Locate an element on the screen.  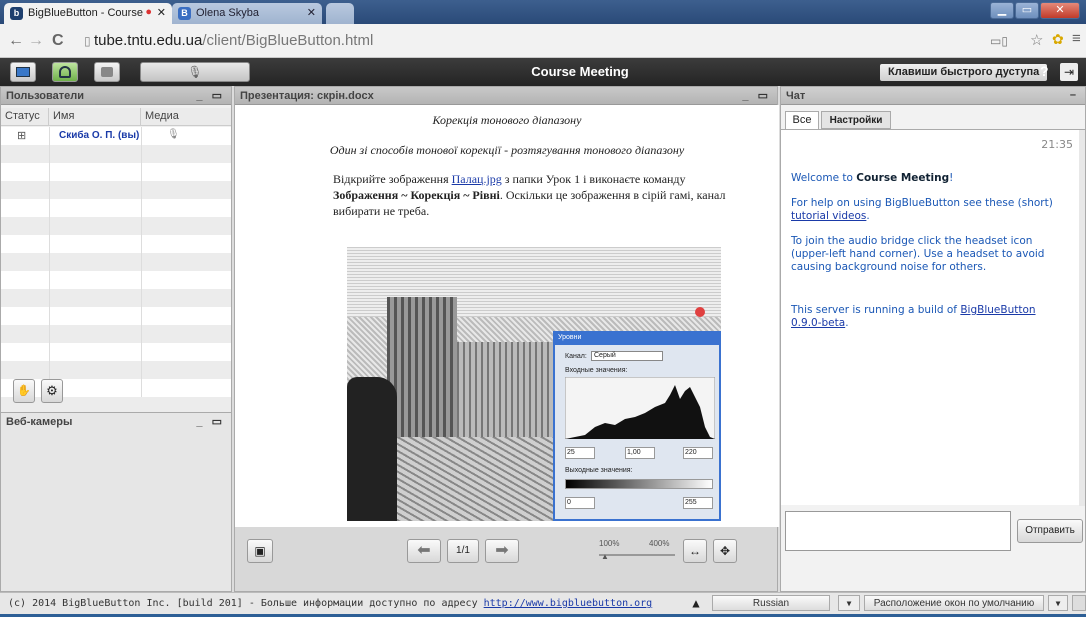
column-status: Статус is located at coordinates (25, 117).